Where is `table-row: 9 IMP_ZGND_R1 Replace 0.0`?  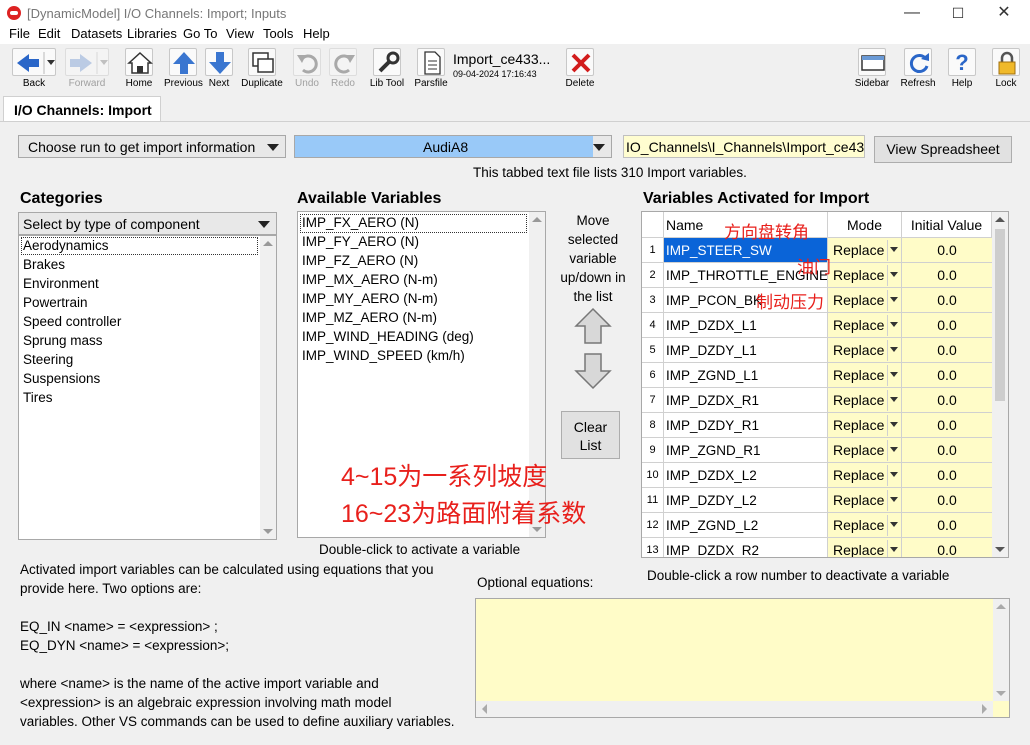
table-row: 9 IMP_ZGND_R1 Replace 0.0 is located at coordinates (817, 450).